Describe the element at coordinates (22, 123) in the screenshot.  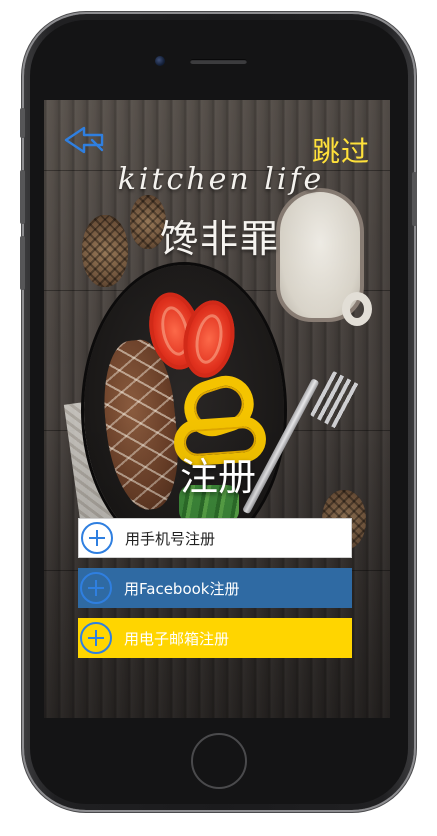
I see `mute-switch` at that location.